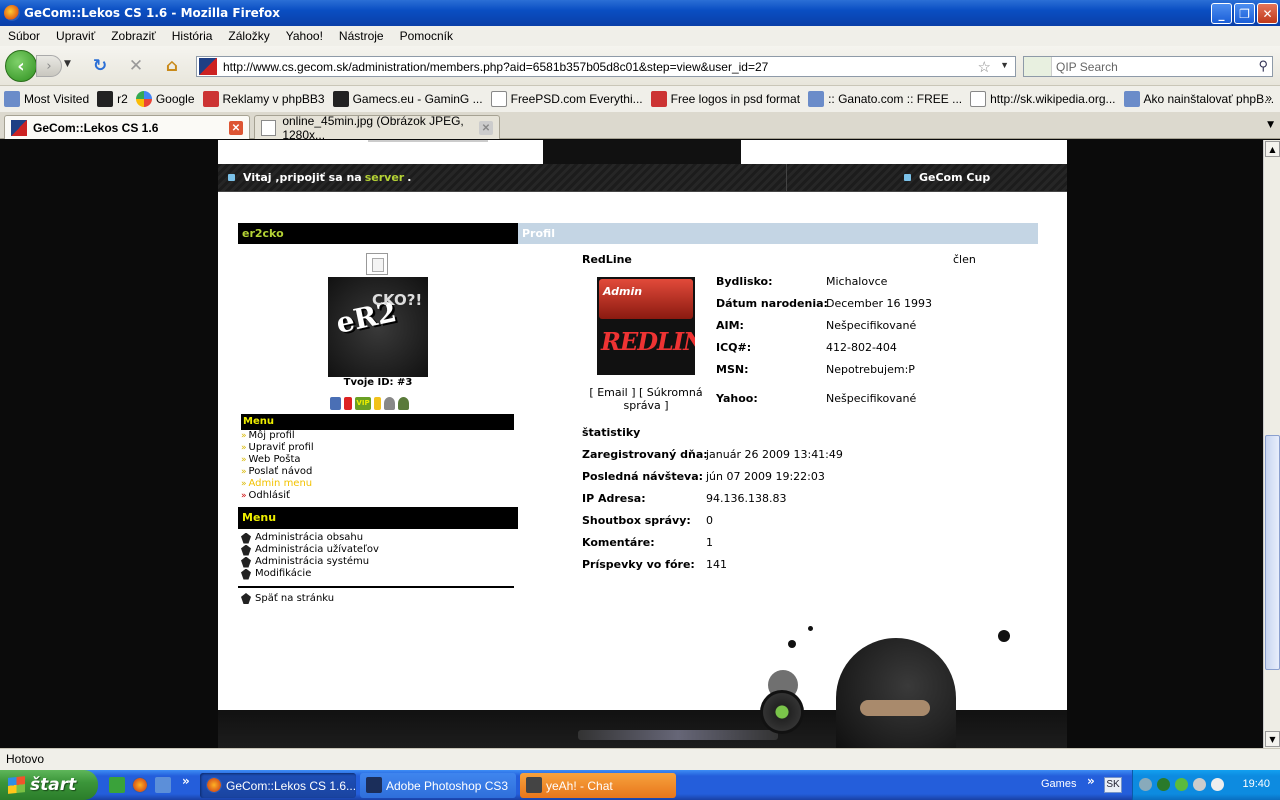 The width and height of the screenshot is (1280, 800). Describe the element at coordinates (21, 66) in the screenshot. I see `back-button: ‹` at that location.